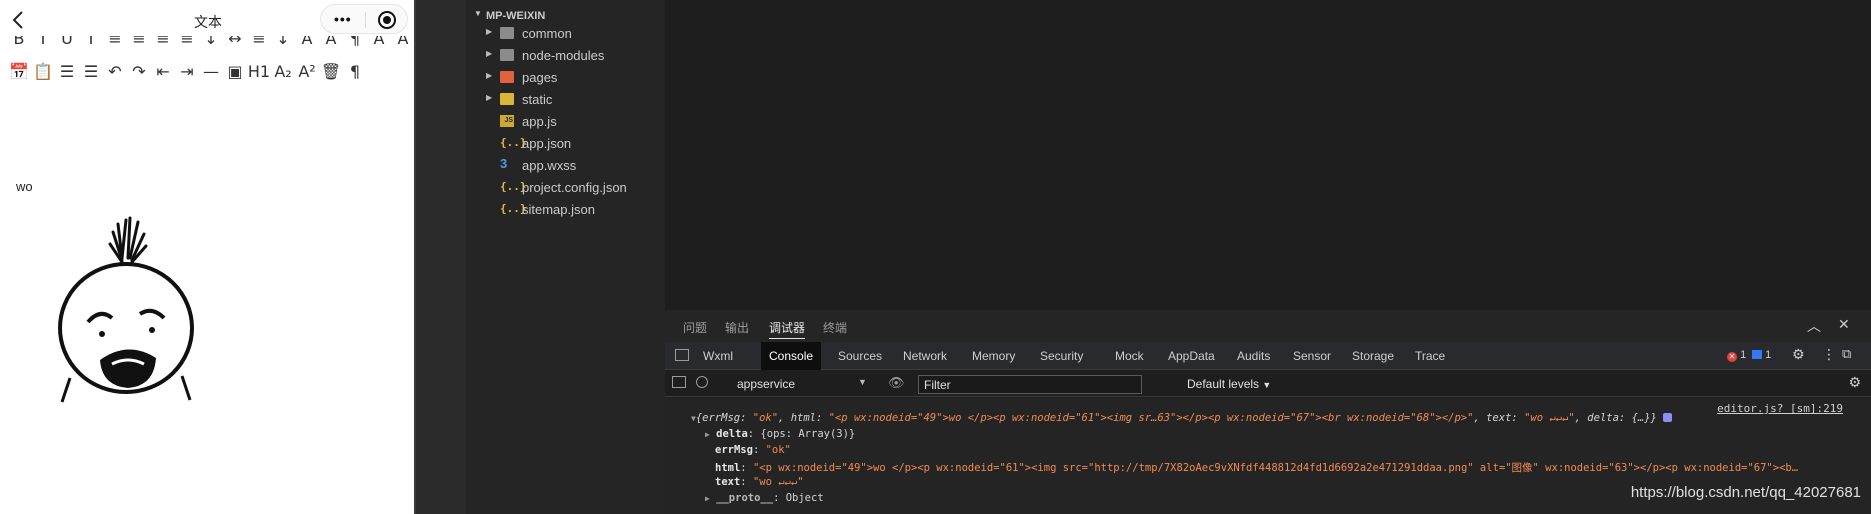 The width and height of the screenshot is (1871, 514). Describe the element at coordinates (862, 382) in the screenshot. I see `chevron-down-icon: ▼` at that location.